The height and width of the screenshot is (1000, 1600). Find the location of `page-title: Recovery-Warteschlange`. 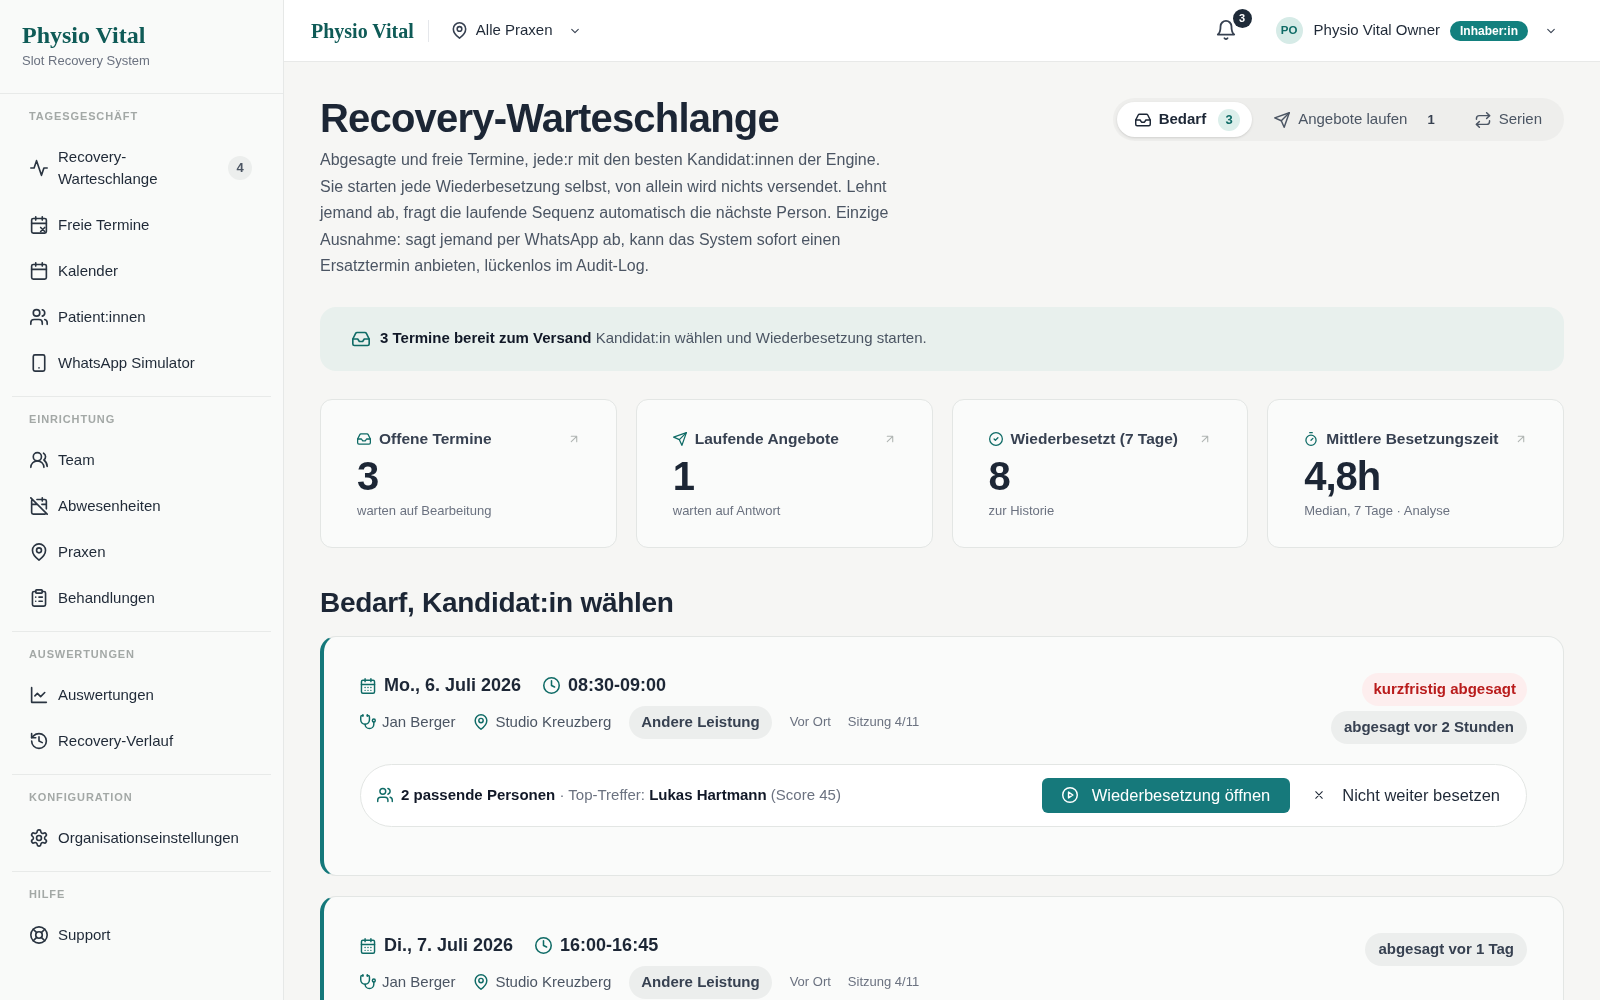

page-title: Recovery-Warteschlange is located at coordinates (549, 118).